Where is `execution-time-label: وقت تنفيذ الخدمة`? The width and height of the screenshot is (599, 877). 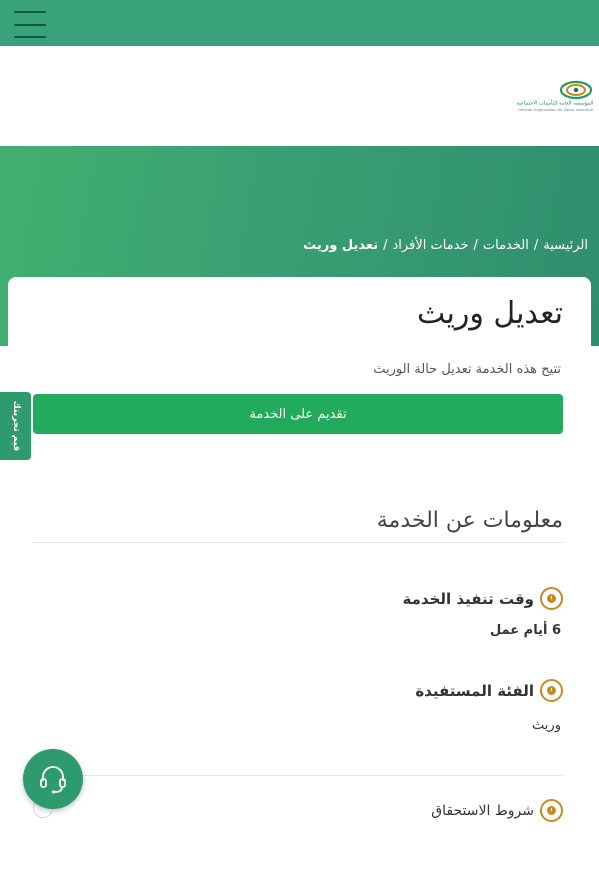
execution-time-label: وقت تنفيذ الخدمة is located at coordinates (468, 598).